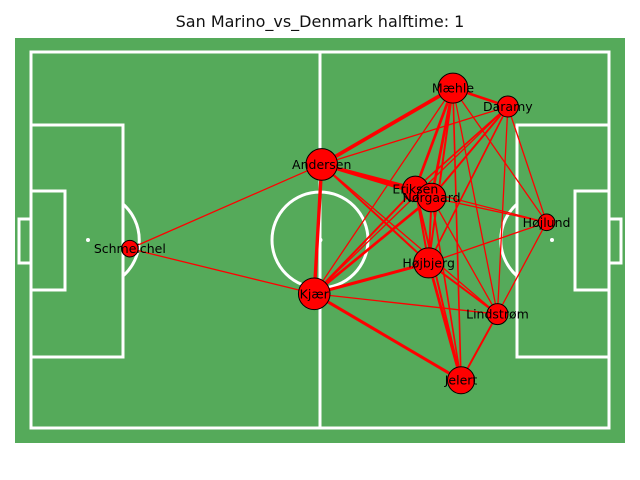  What do you see at coordinates (552, 240) in the screenshot?
I see `right-penalty-spot` at bounding box center [552, 240].